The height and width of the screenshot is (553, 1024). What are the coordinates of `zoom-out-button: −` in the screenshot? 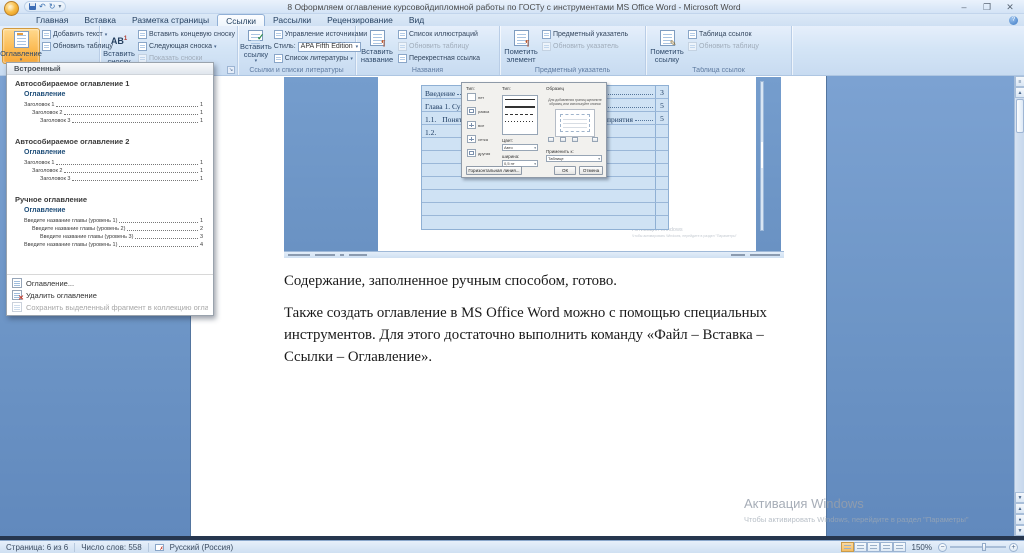 It's located at (942, 547).